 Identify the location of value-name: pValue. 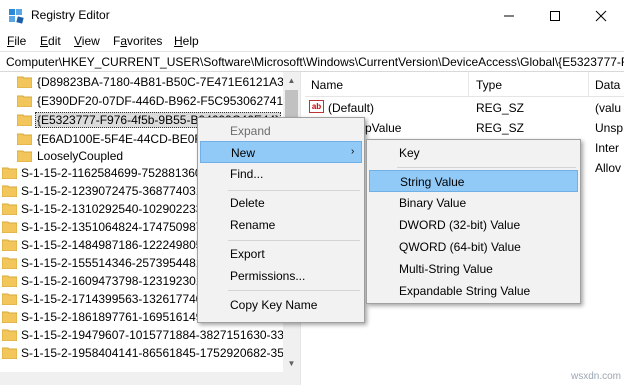
(383, 128).